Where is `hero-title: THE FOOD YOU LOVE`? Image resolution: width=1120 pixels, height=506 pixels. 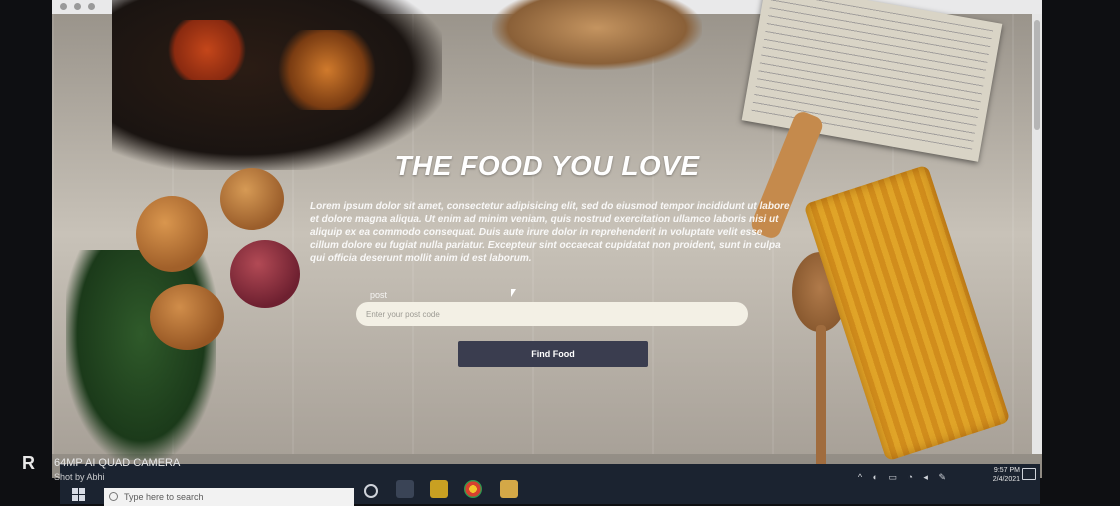 hero-title: THE FOOD YOU LOVE is located at coordinates (547, 165).